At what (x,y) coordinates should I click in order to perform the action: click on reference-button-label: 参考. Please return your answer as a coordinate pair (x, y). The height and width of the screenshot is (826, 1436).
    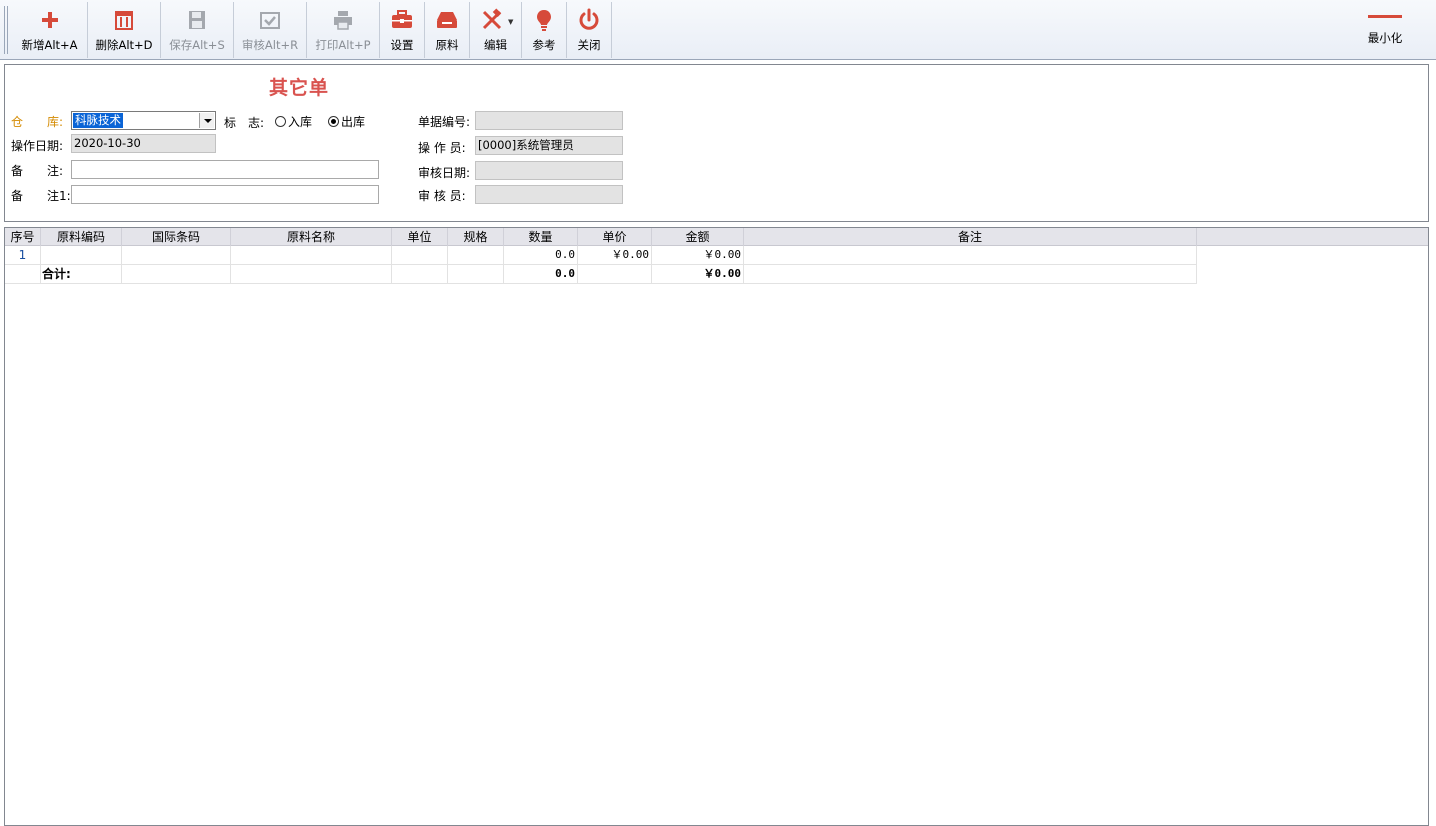
    Looking at the image, I should click on (544, 45).